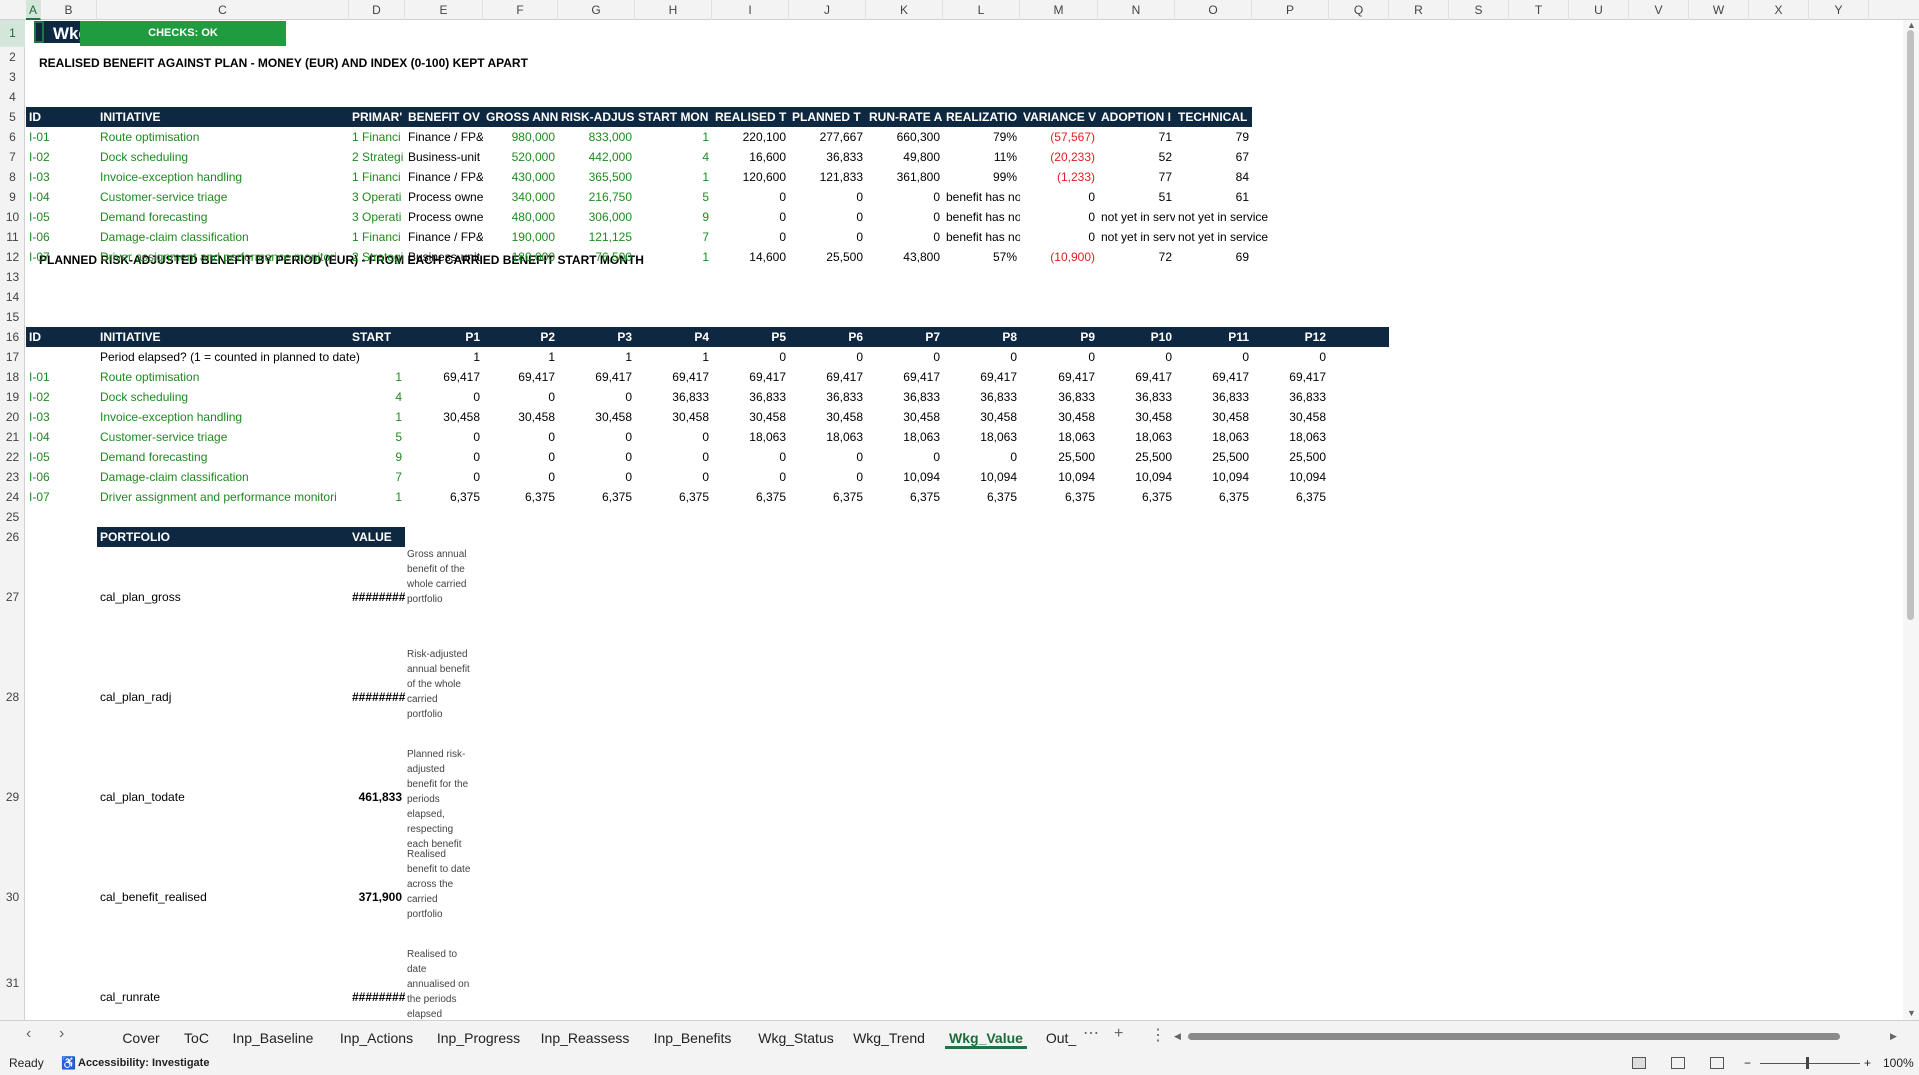 The width and height of the screenshot is (1919, 1075). What do you see at coordinates (223, 397) in the screenshot?
I see `table2-initiative: Dock scheduling` at bounding box center [223, 397].